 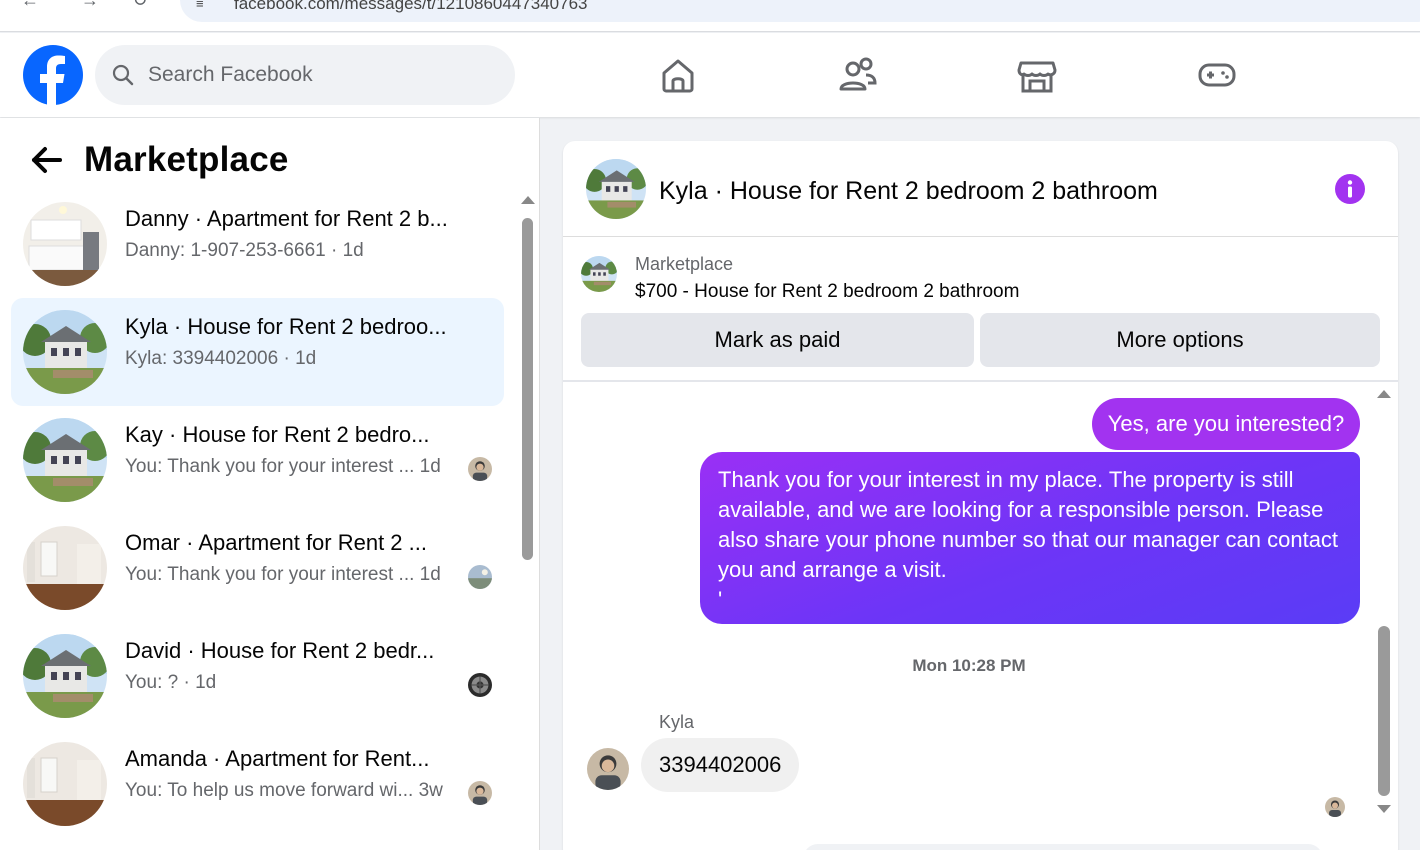 I want to click on search-bar, so click(x=305, y=75).